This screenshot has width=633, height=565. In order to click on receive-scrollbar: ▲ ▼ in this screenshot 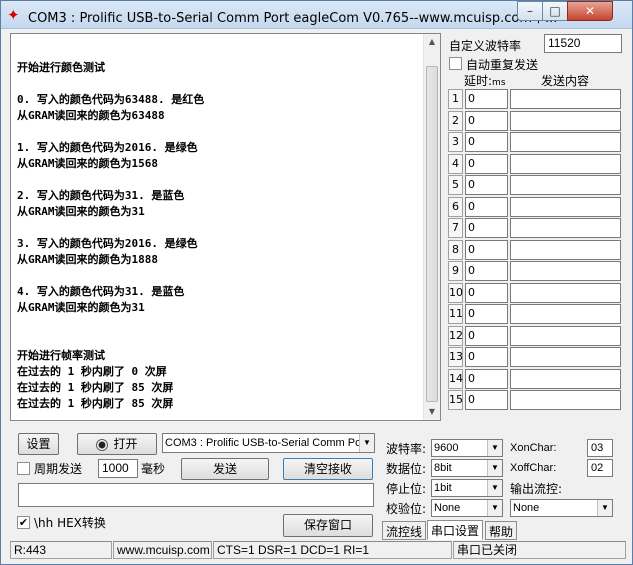, I will do `click(431, 227)`.